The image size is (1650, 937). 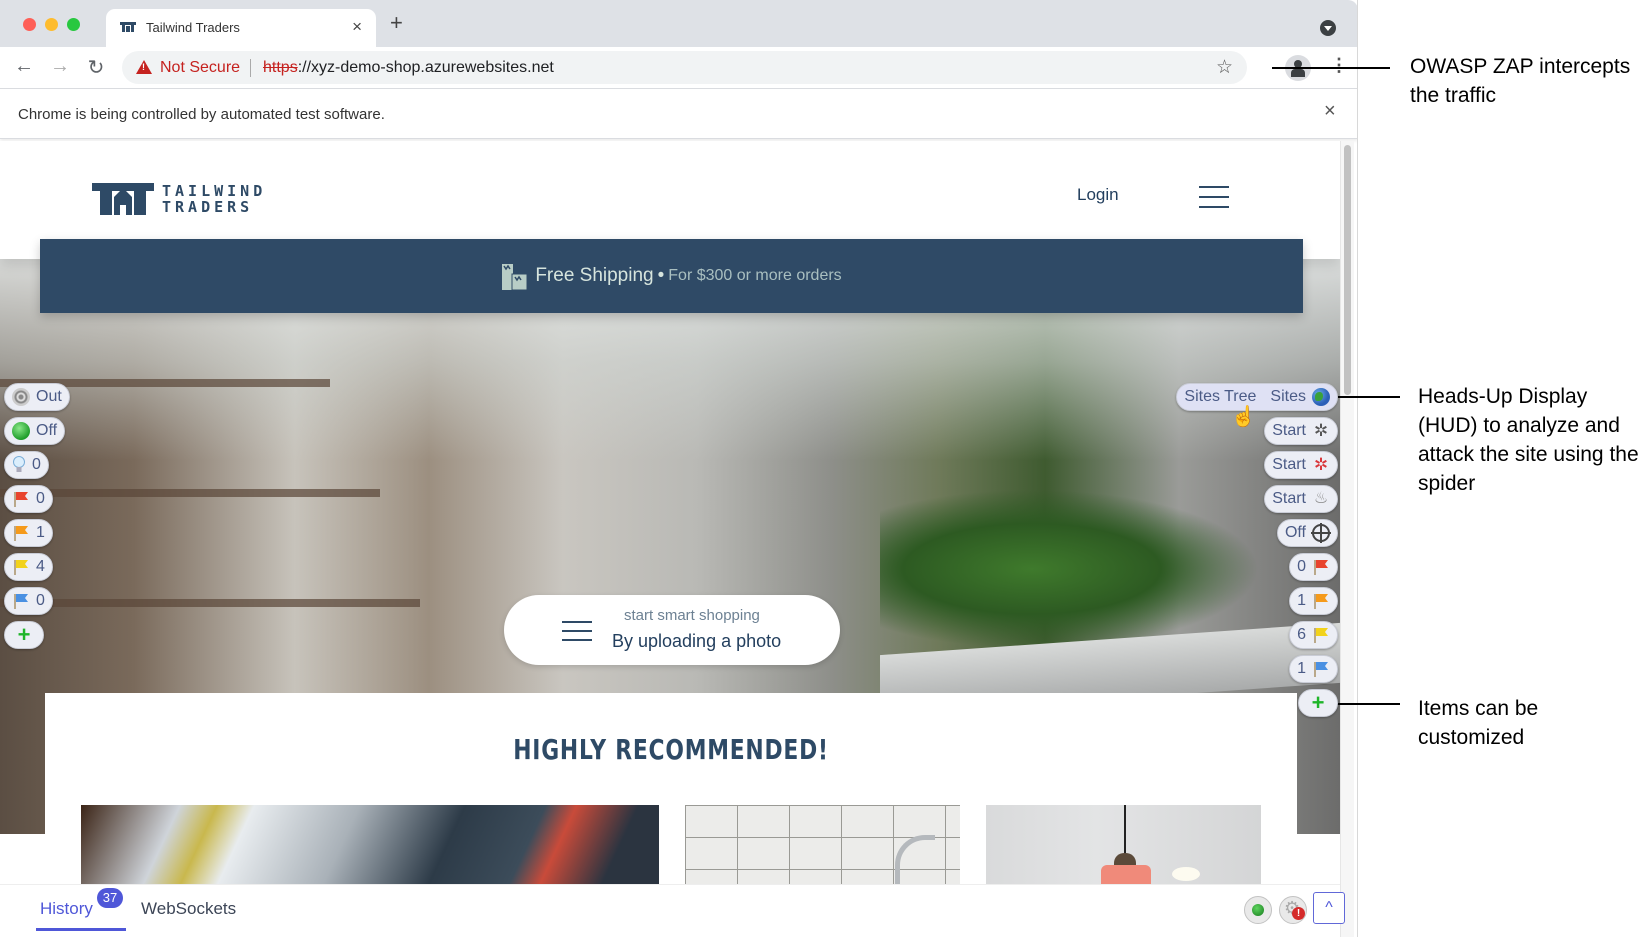 What do you see at coordinates (1098, 195) in the screenshot?
I see `login-link: Login` at bounding box center [1098, 195].